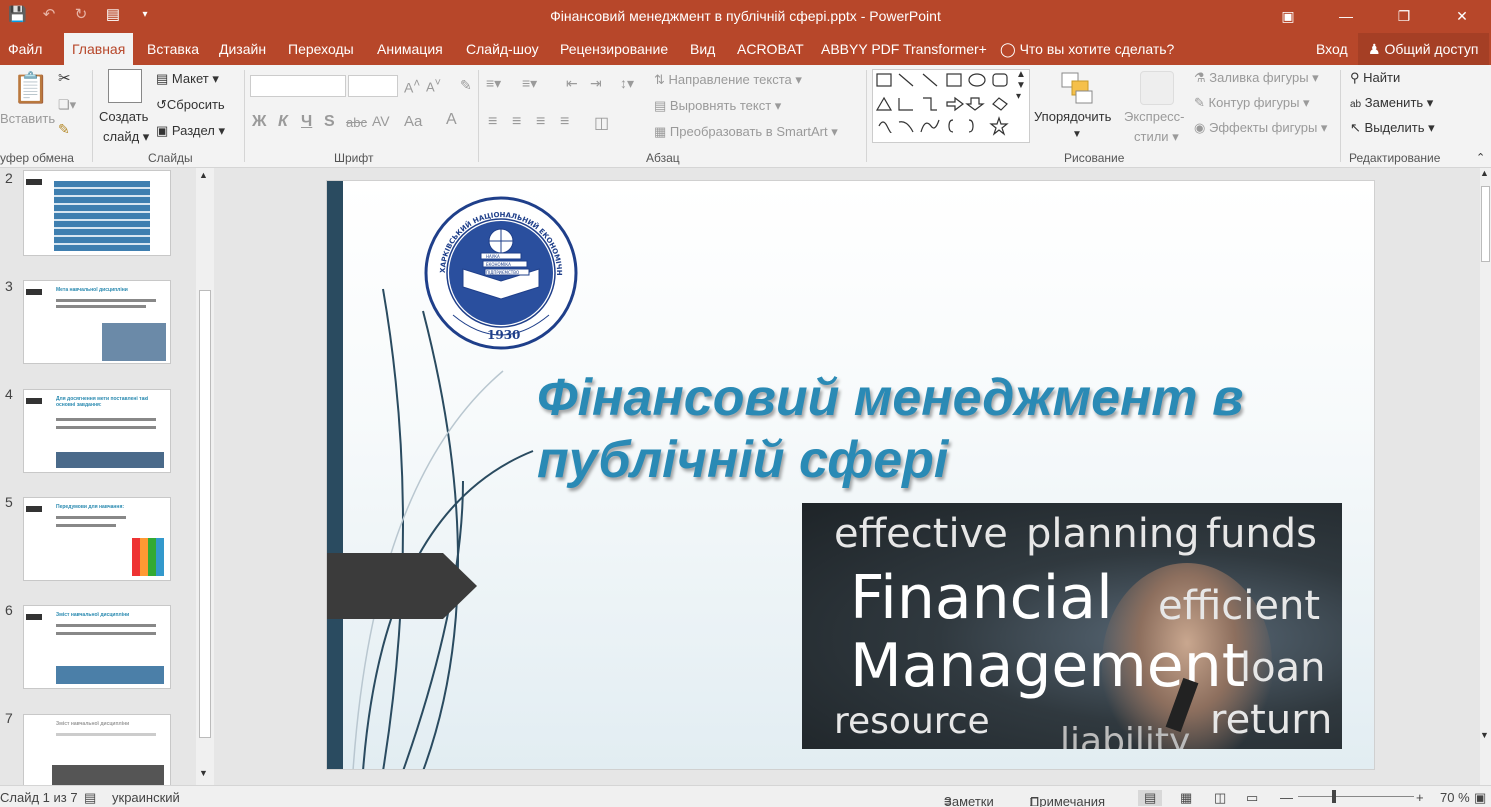  What do you see at coordinates (97, 647) in the screenshot?
I see `thumbnail-slide-6: Зміст навчальної дисципліни` at bounding box center [97, 647].